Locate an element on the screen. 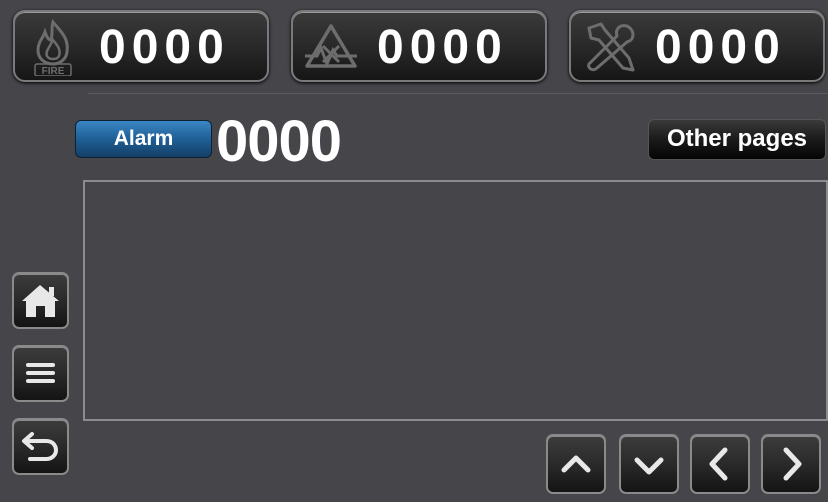  chevron-left-icon is located at coordinates (718, 464).